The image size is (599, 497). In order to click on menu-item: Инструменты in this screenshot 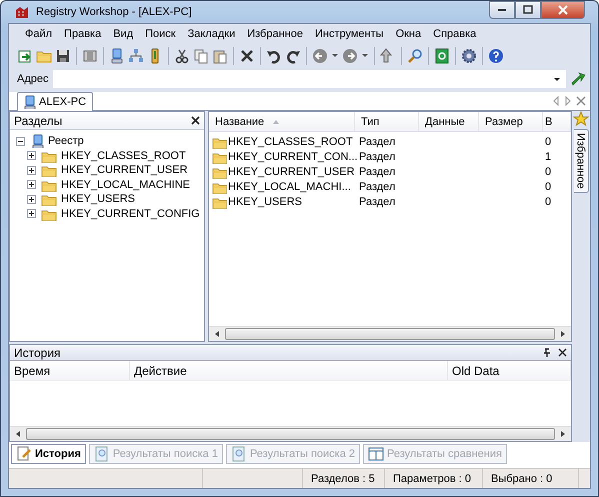, I will do `click(349, 34)`.